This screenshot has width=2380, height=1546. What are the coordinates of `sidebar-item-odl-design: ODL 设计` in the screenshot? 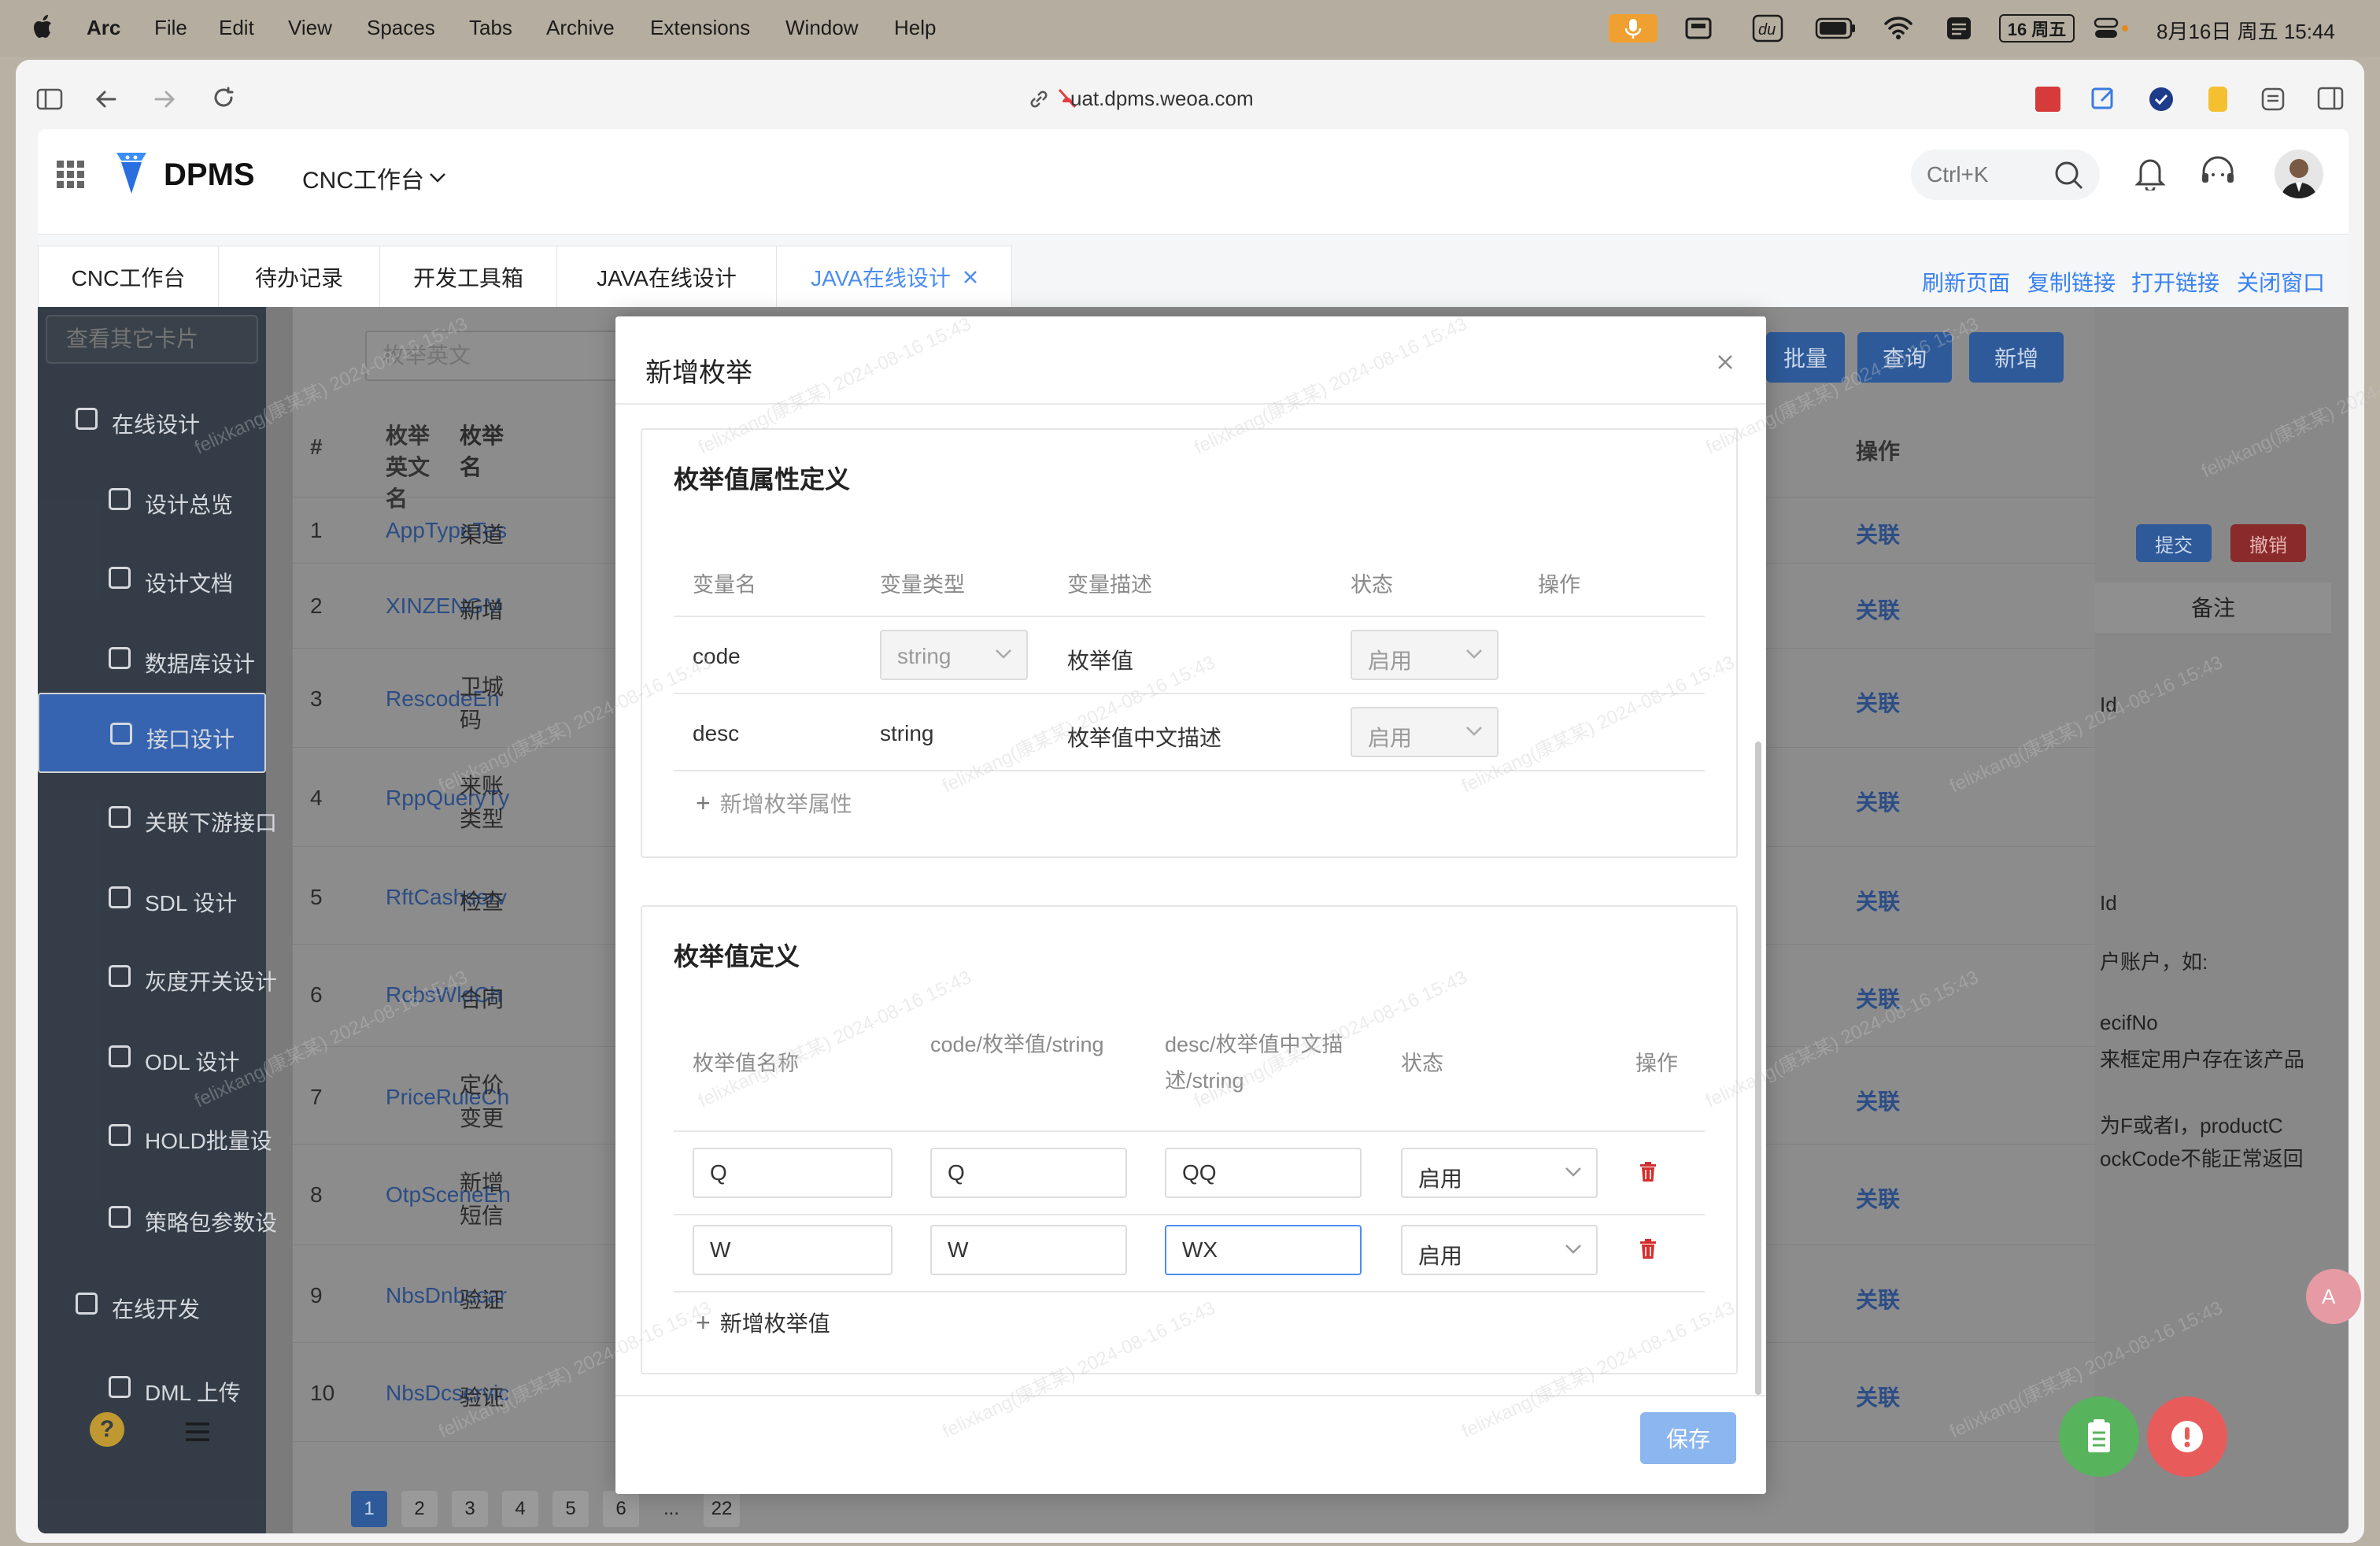 It's located at (152, 1057).